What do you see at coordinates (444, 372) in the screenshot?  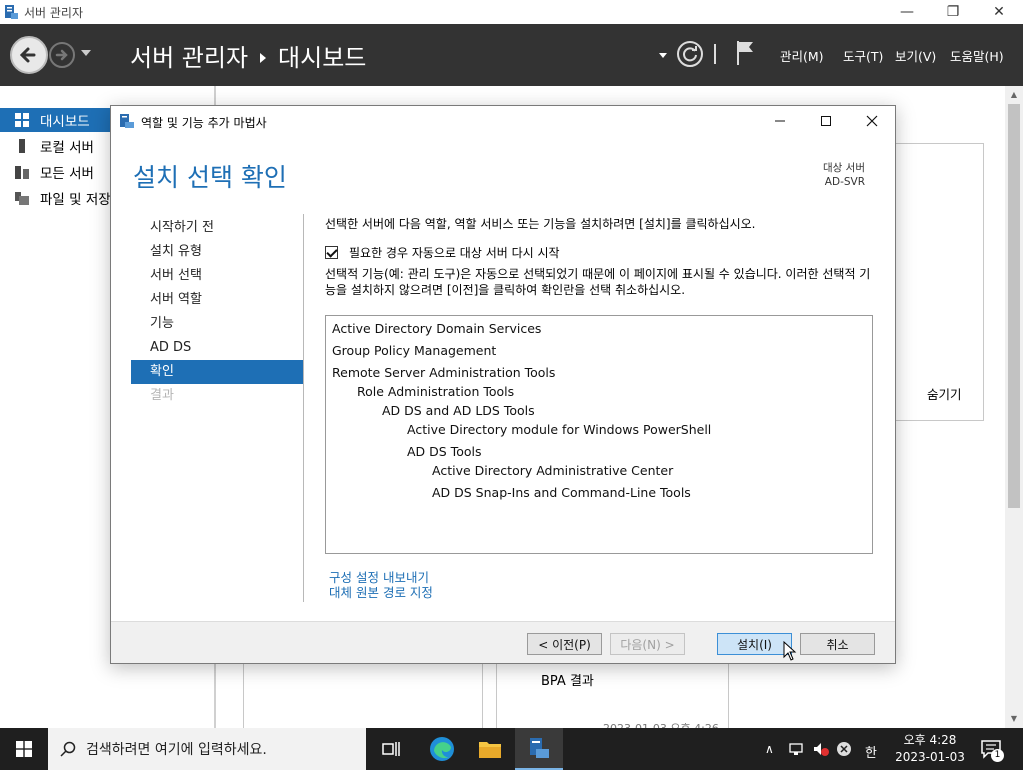 I see `feature-item: Remote Server Administration Tools` at bounding box center [444, 372].